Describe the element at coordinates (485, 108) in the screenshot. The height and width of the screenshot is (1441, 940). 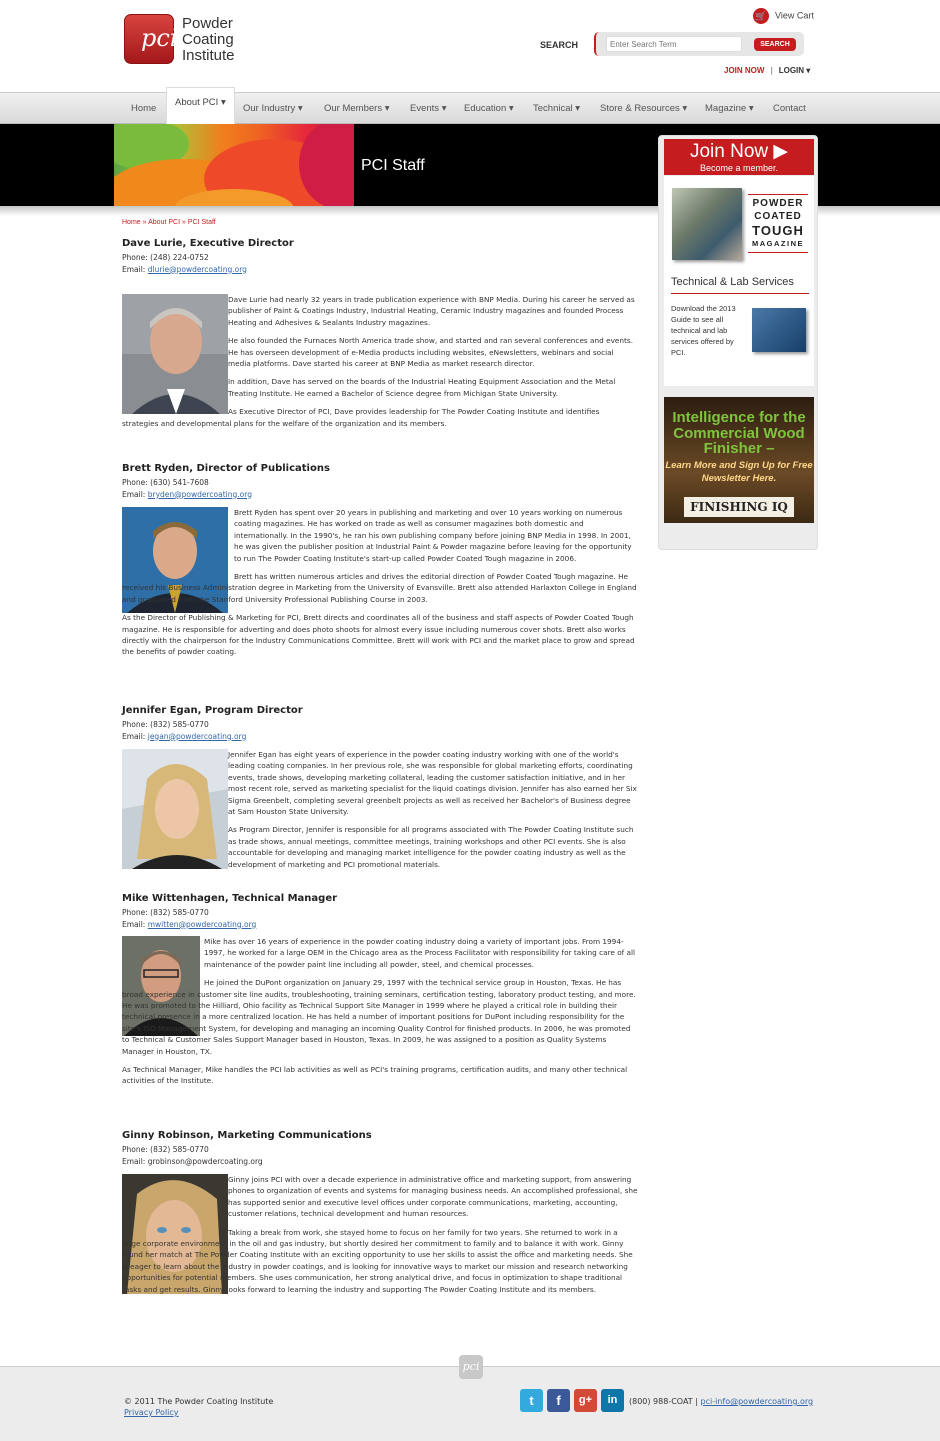
I see `nav-label: Education` at that location.